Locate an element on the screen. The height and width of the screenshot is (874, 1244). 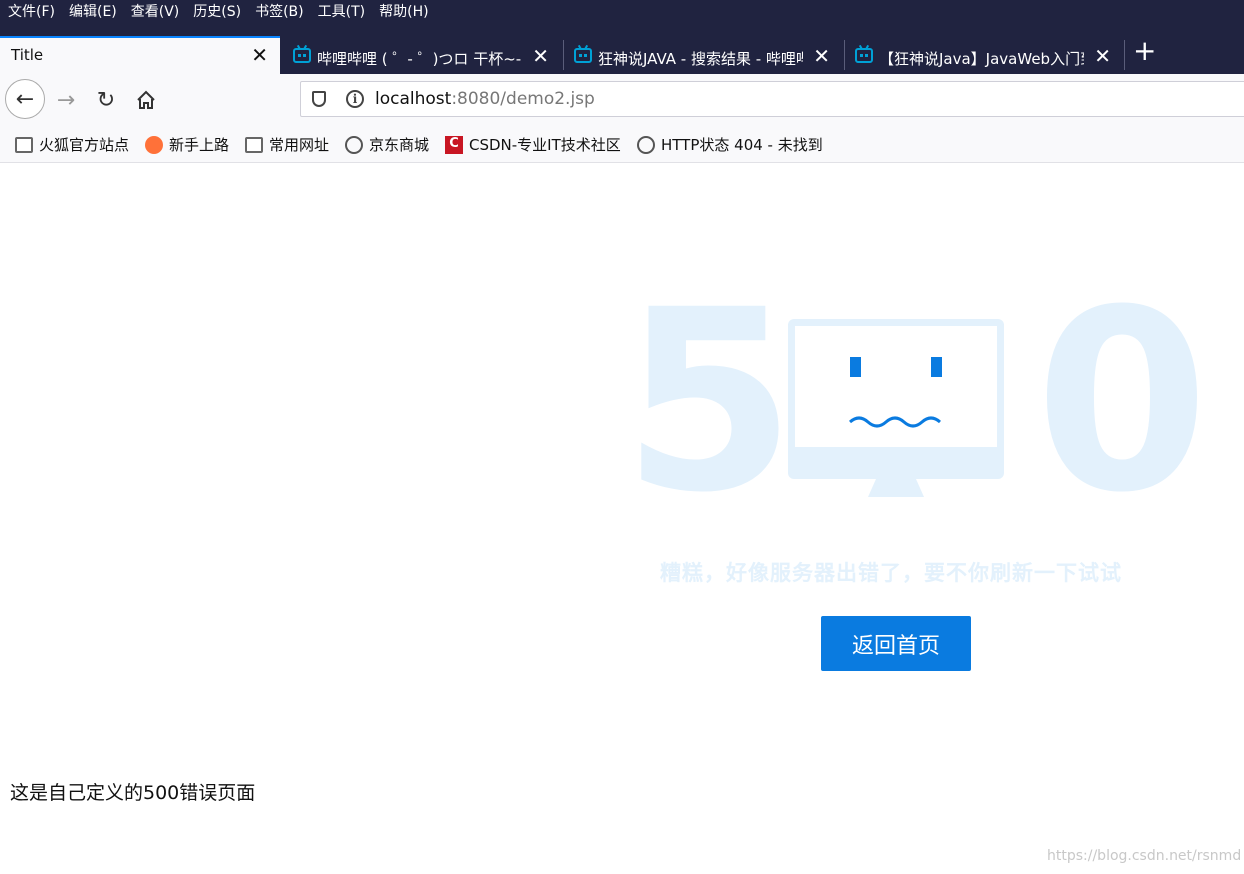
menu-help: 帮助(H) is located at coordinates (403, 11).